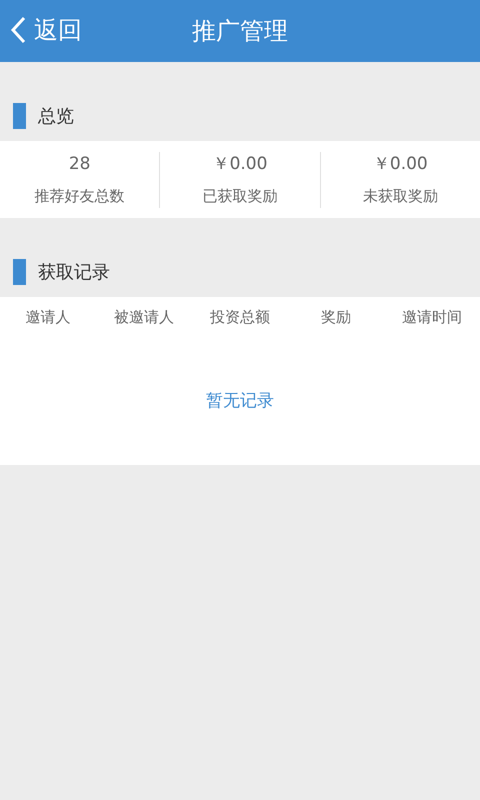  What do you see at coordinates (240, 317) in the screenshot?
I see `column-header: 投资总额` at bounding box center [240, 317].